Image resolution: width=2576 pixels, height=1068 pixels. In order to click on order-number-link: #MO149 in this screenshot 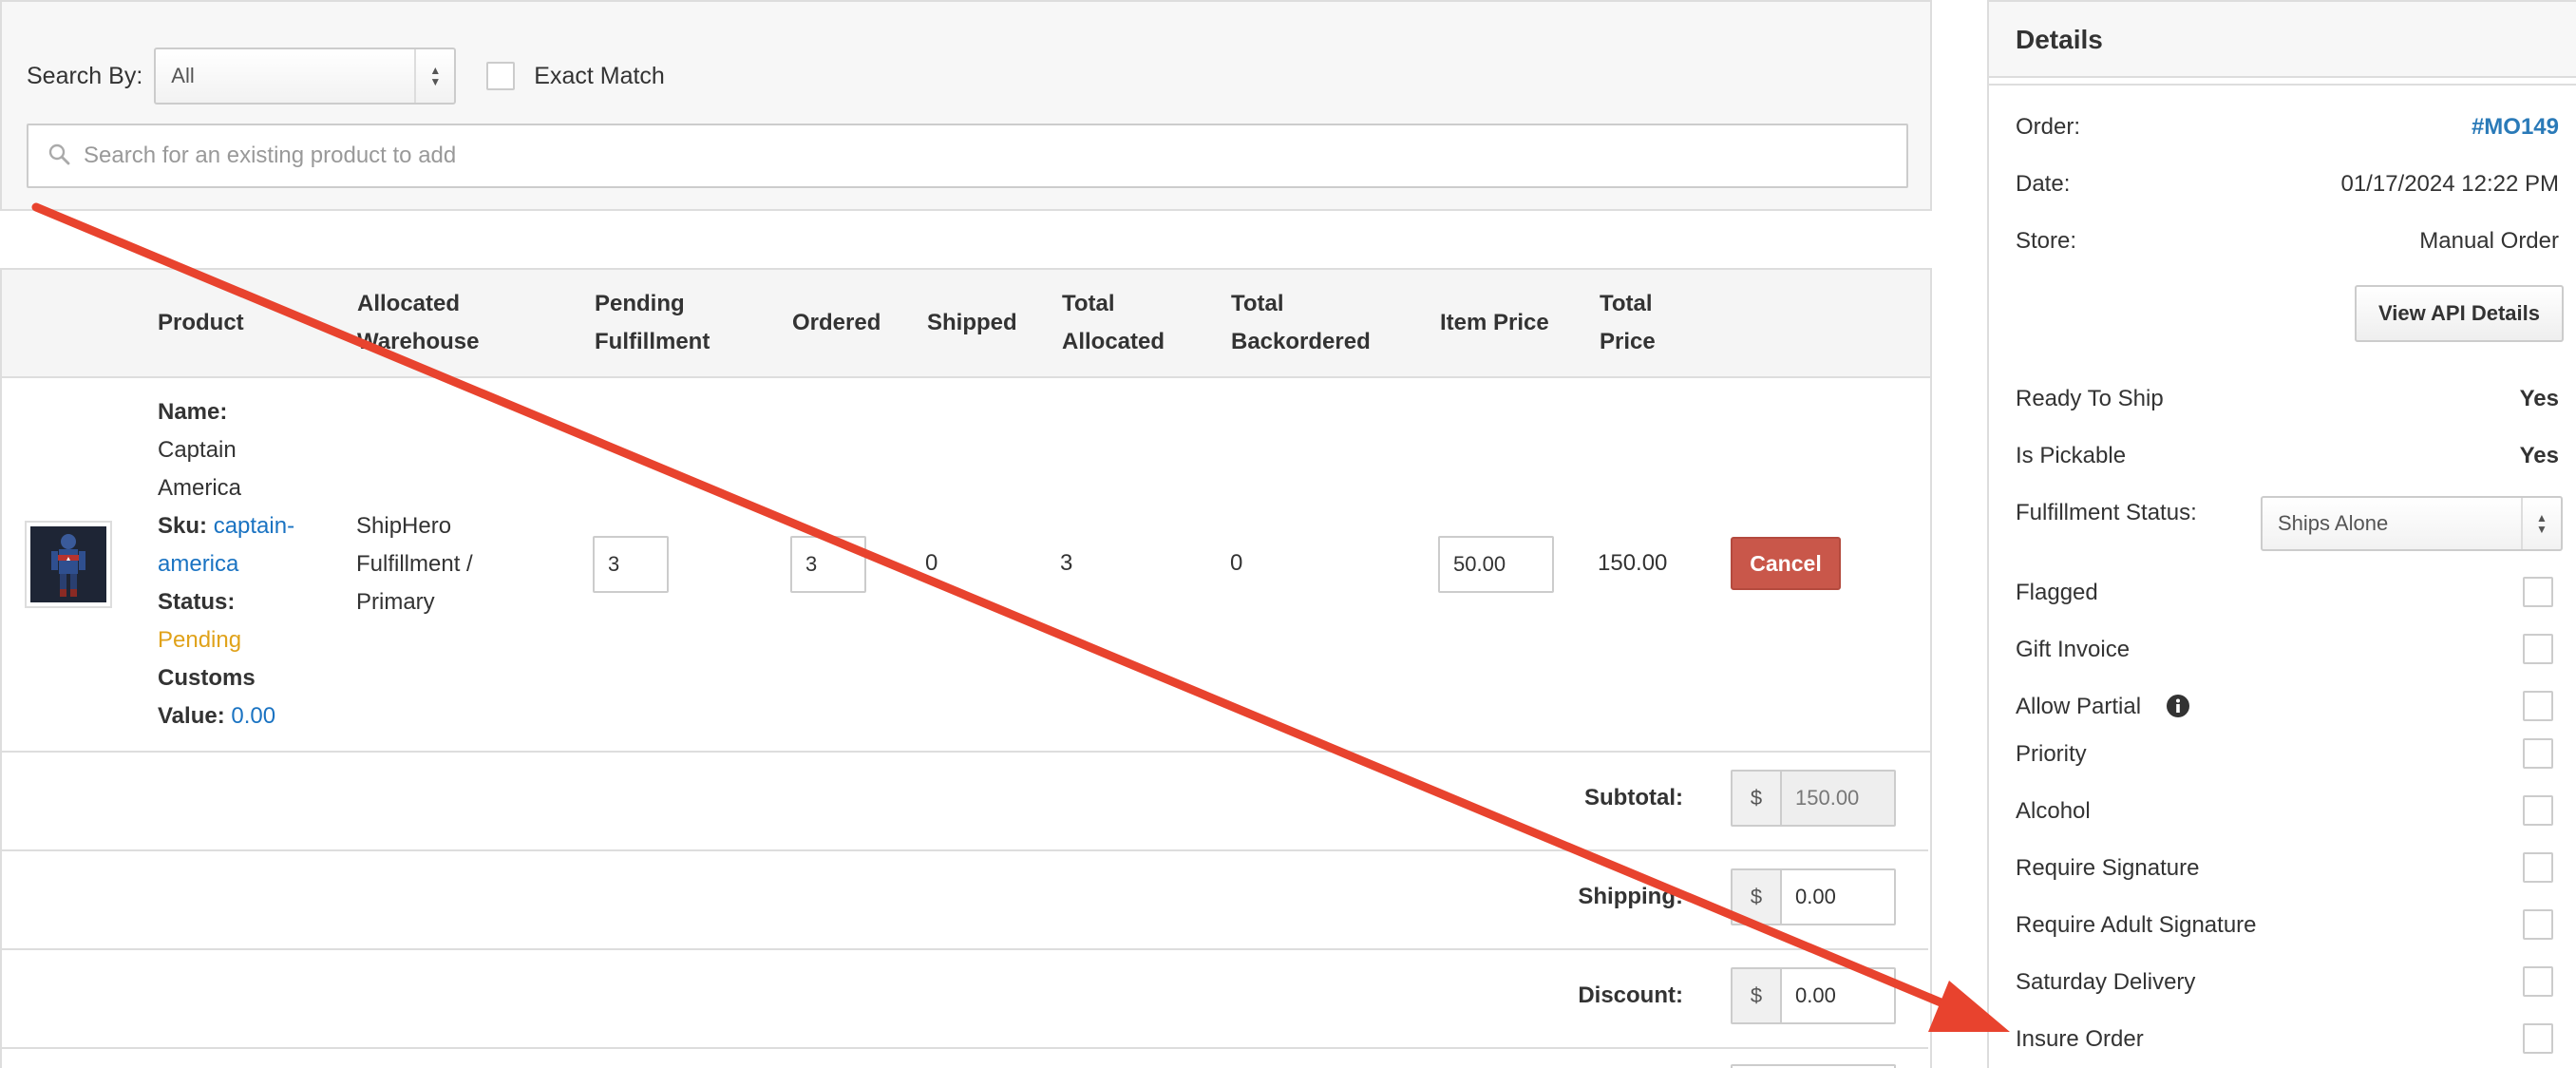, I will do `click(2515, 127)`.